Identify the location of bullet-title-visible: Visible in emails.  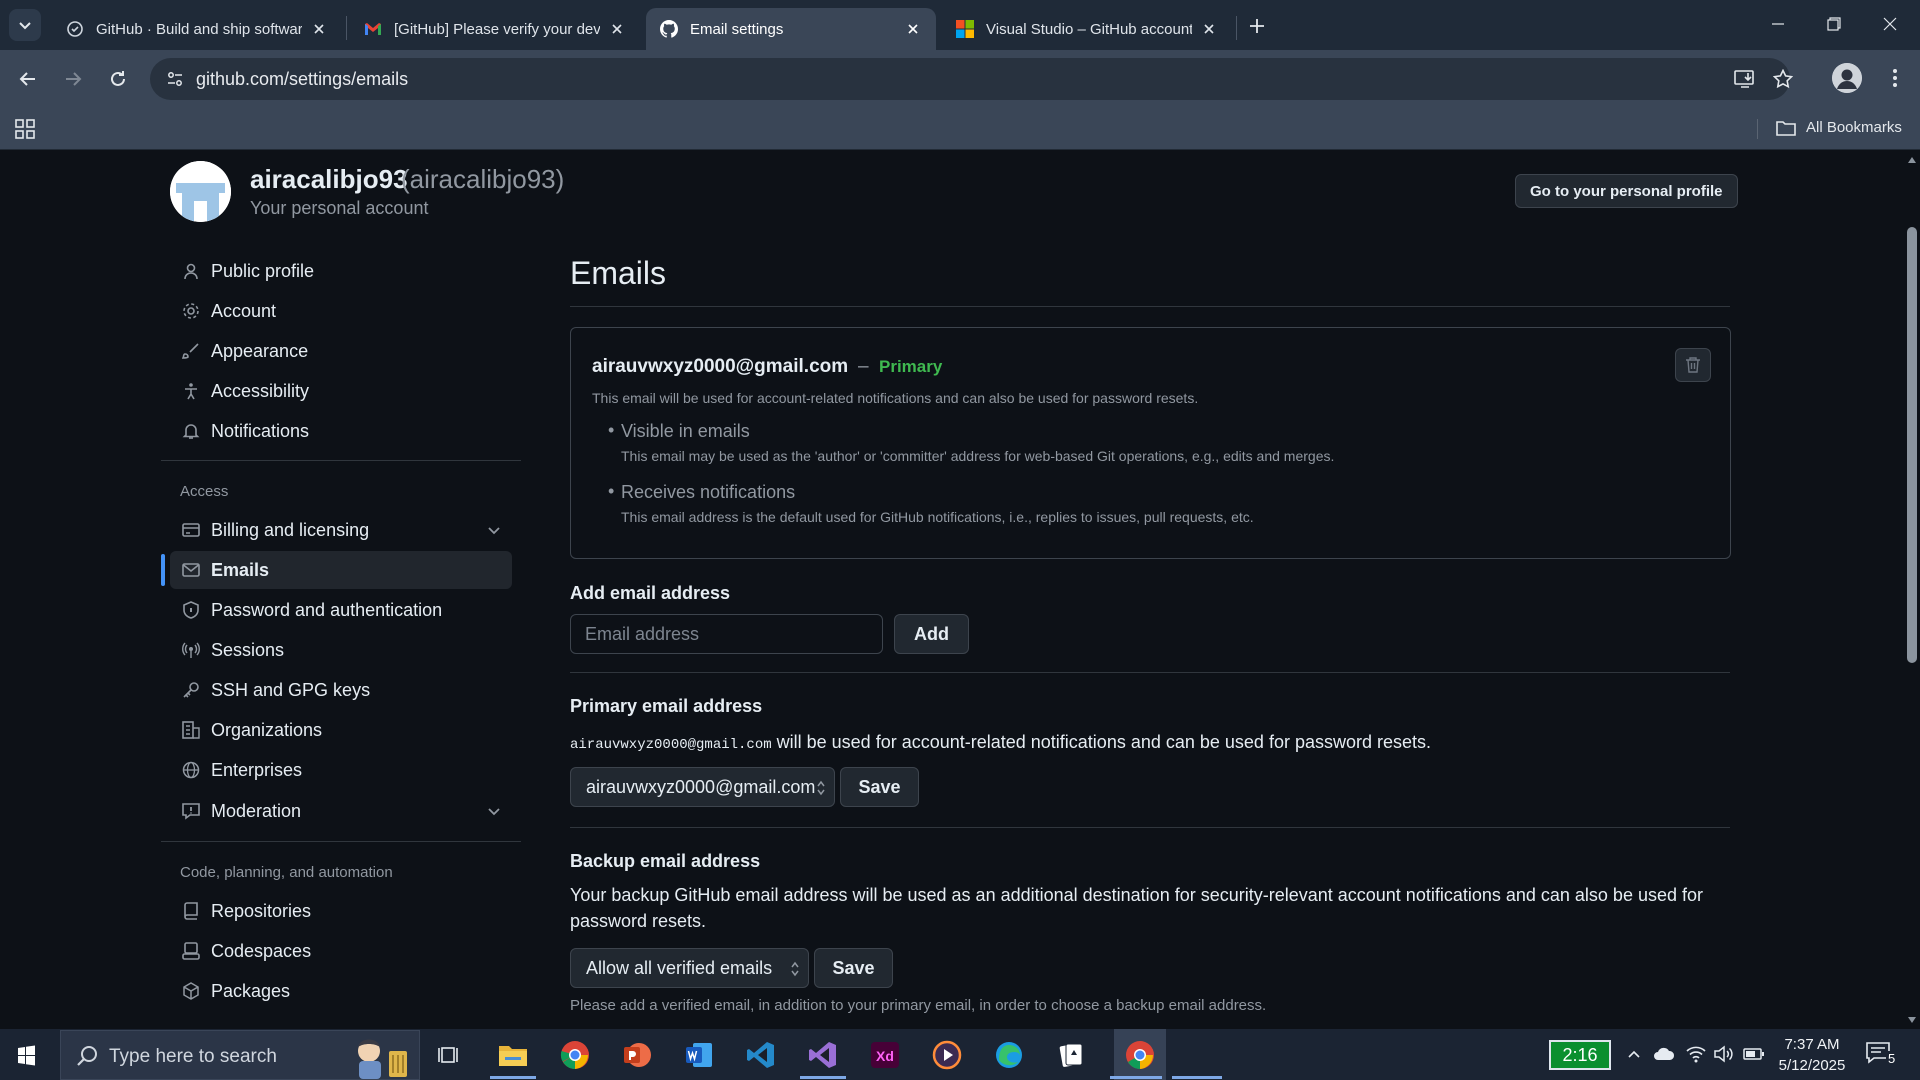
(685, 431).